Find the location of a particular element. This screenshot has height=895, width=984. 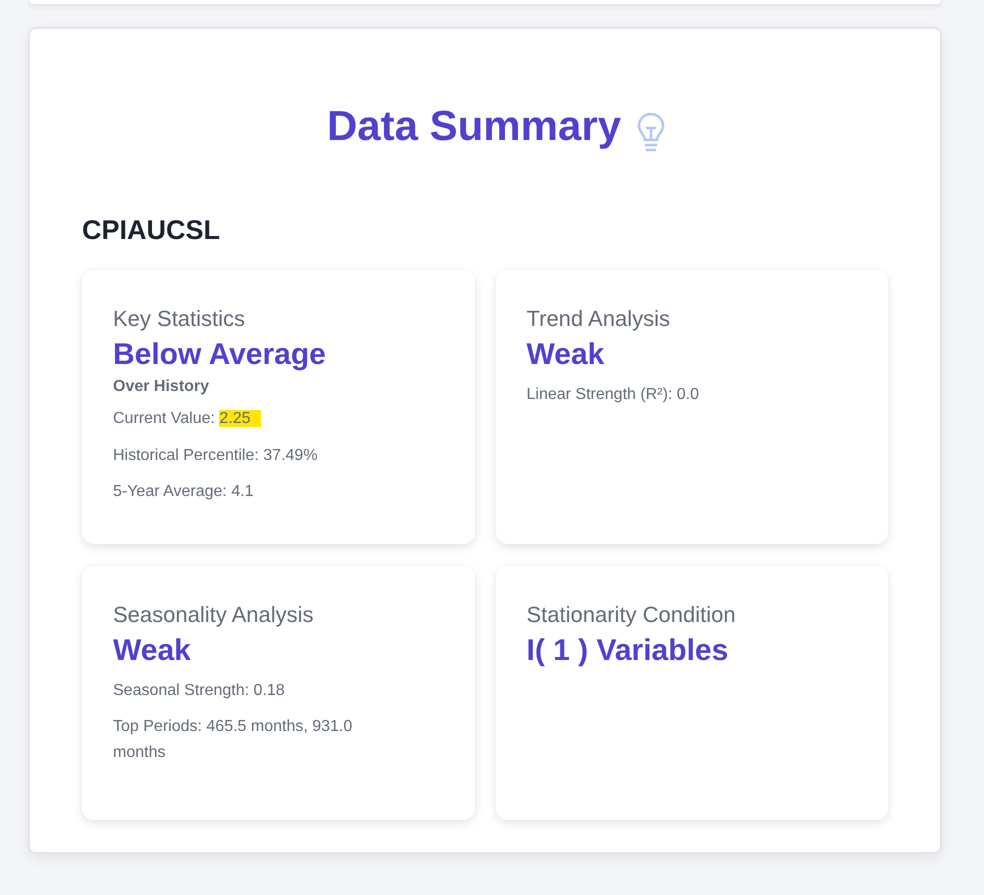

card-headline: I( 1 ) Variables is located at coordinates (627, 651).